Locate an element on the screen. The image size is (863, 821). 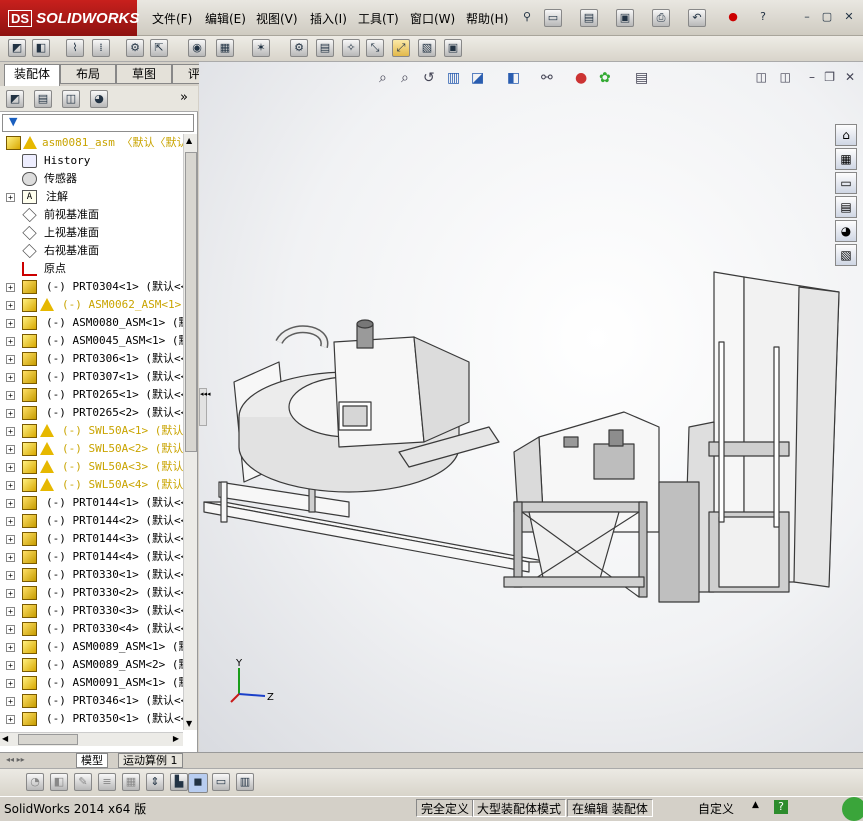
render-icon: ◔ is located at coordinates (35, 782).